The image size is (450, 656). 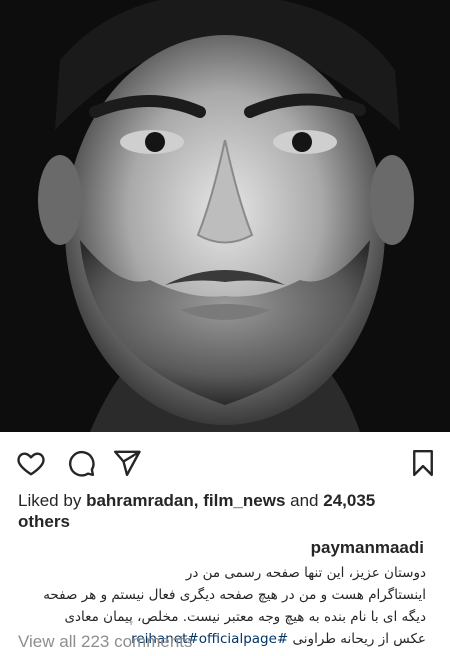 I want to click on likes-users: bahramradan, film_news, so click(x=185, y=500).